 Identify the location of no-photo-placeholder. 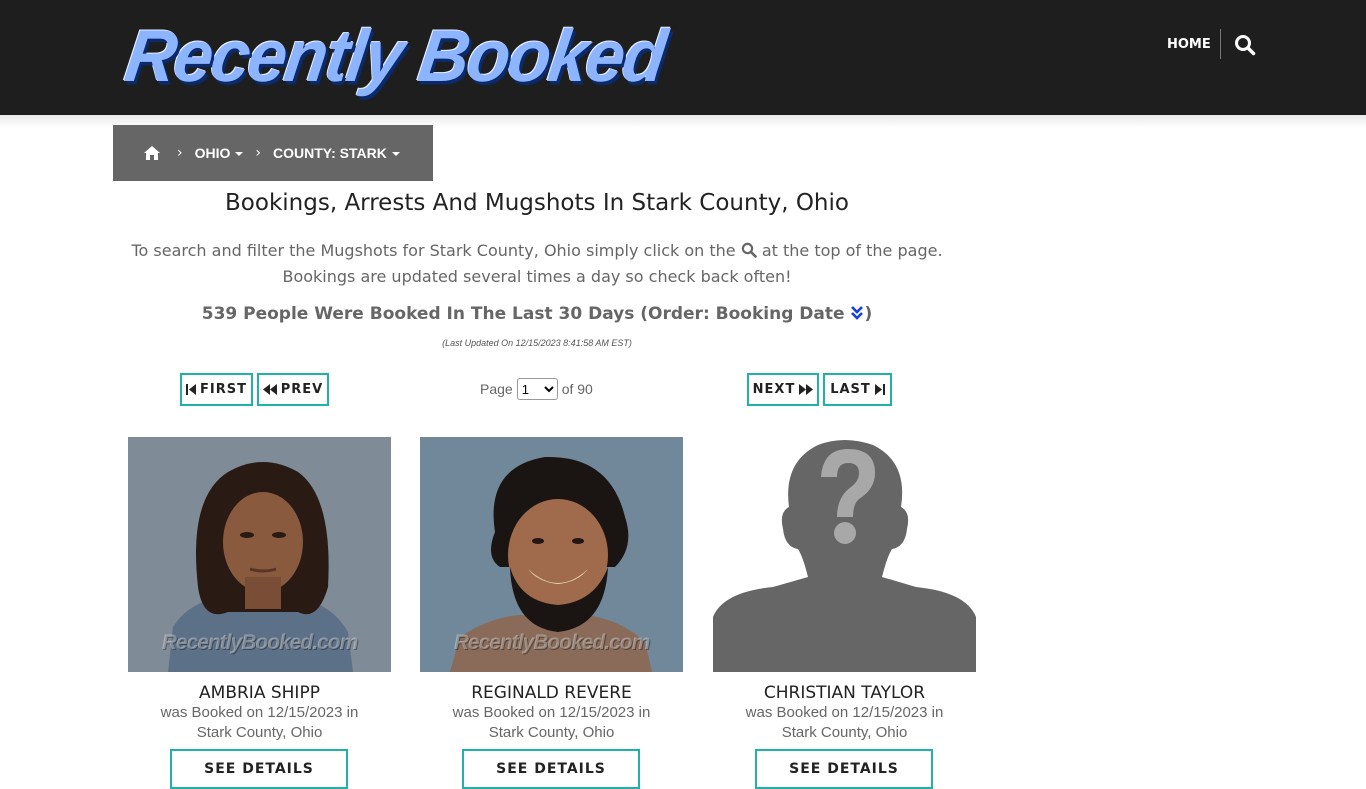
(844, 554).